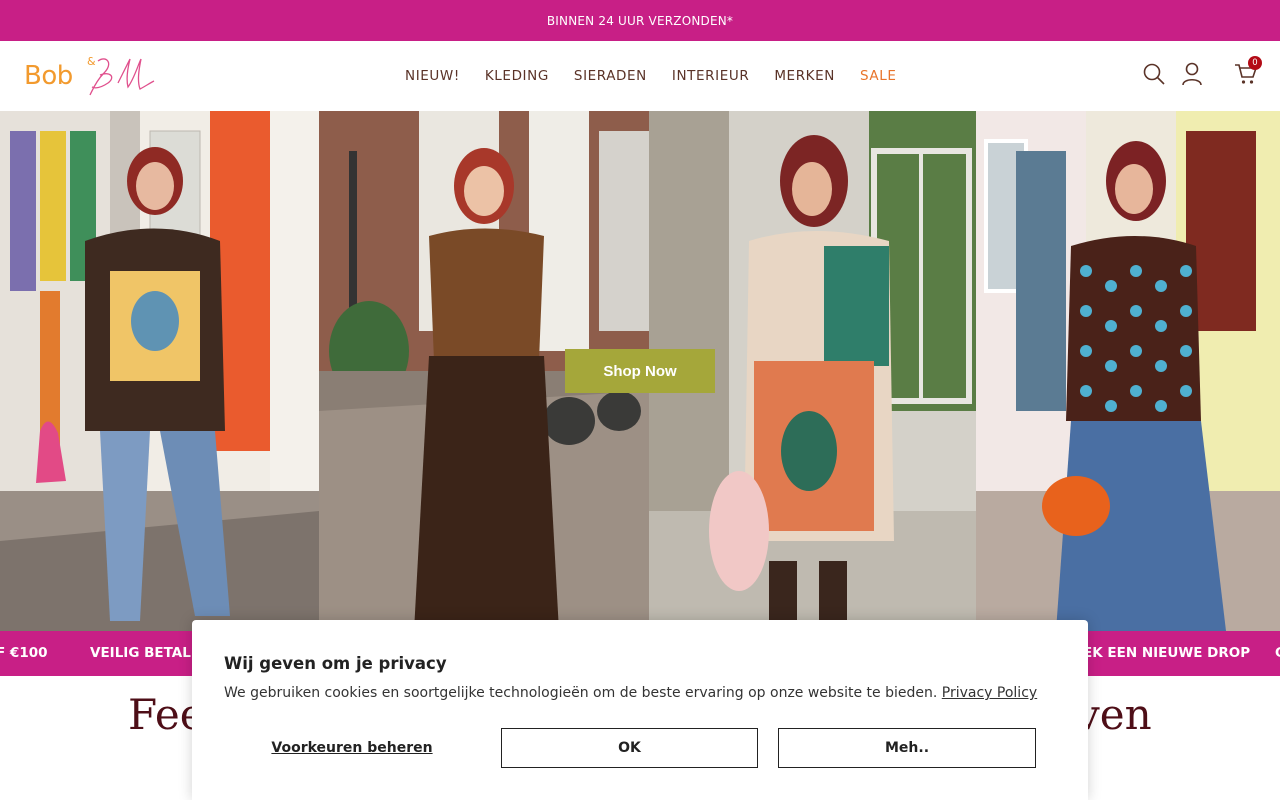 The width and height of the screenshot is (1280, 800). Describe the element at coordinates (1248, 73) in the screenshot. I see `cart-icon: 0` at that location.